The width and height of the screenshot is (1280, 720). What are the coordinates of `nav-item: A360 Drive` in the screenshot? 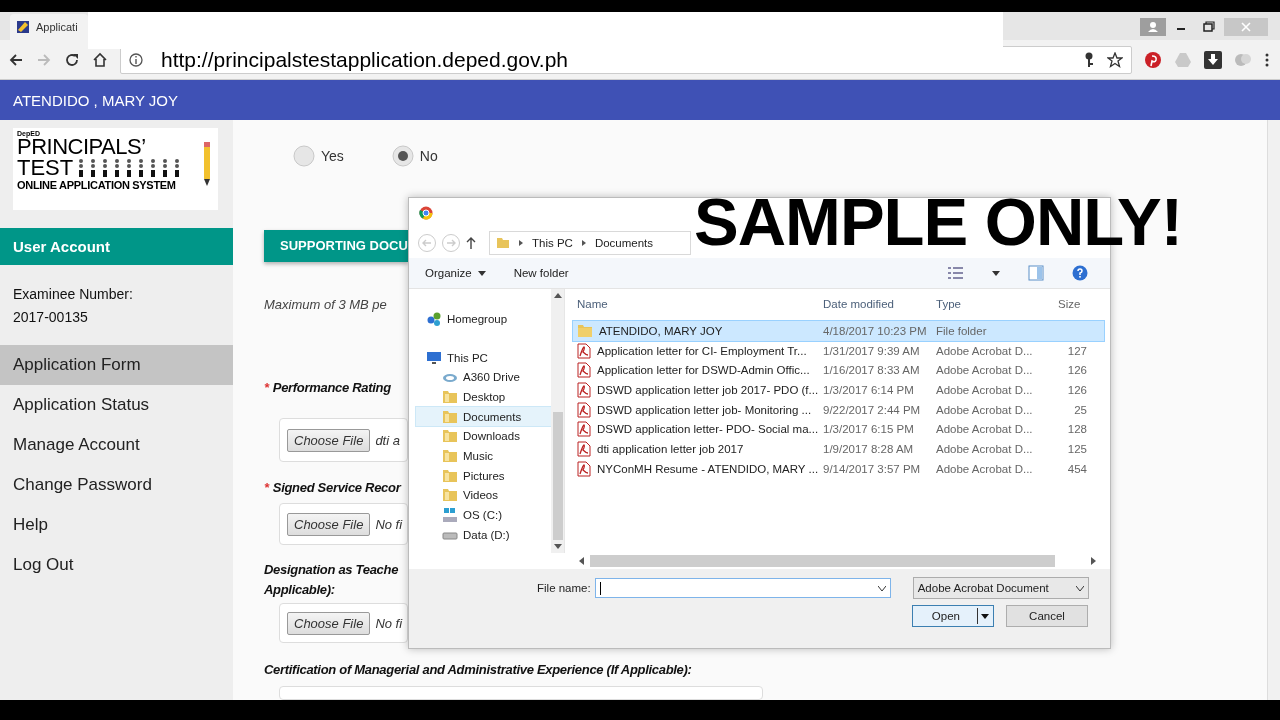 It's located at (483, 377).